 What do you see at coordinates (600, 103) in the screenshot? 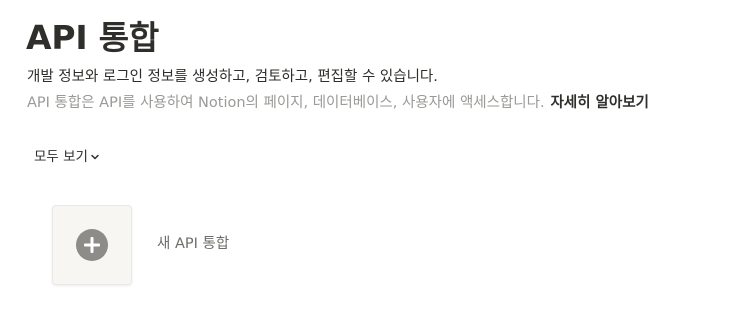
I see `learn-more-link: 자세히 알아보기` at bounding box center [600, 103].